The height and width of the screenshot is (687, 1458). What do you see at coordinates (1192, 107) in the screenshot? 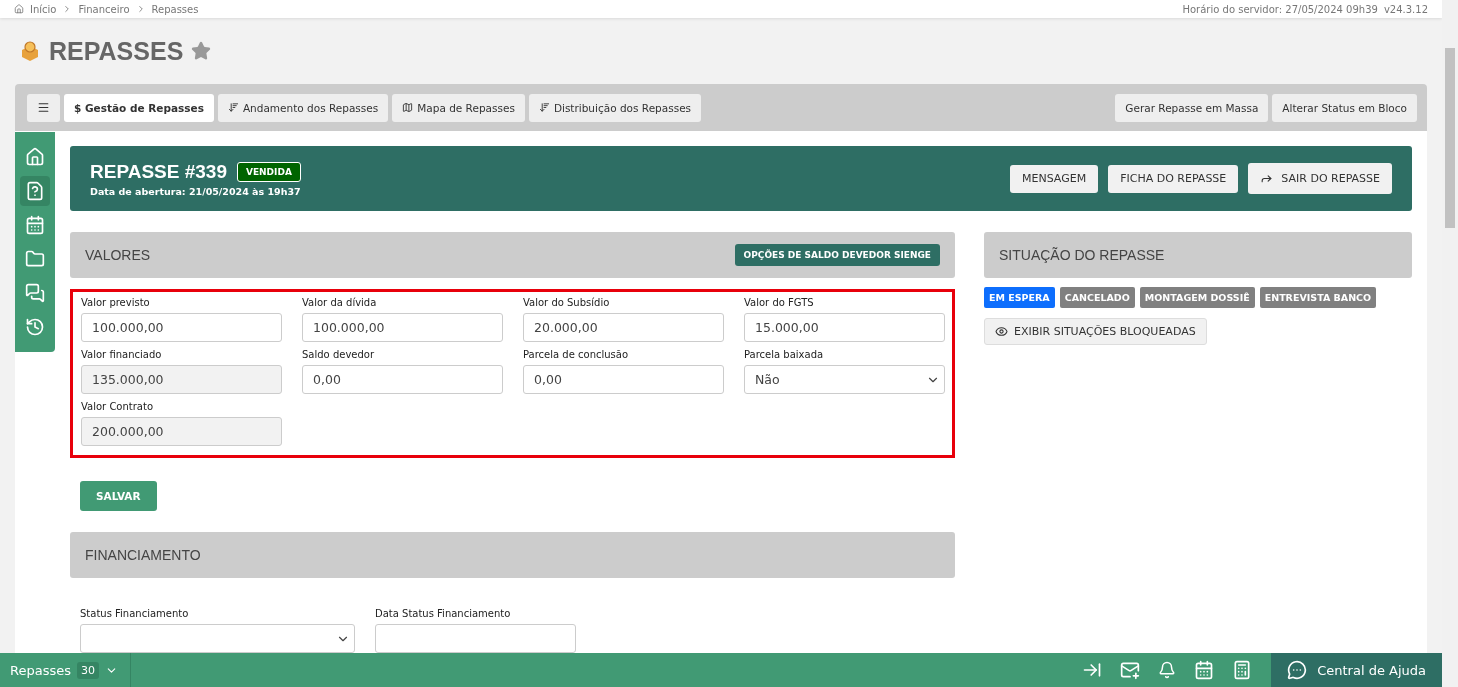
I see `toolbar-button: Gerar Repasse em Massa` at bounding box center [1192, 107].